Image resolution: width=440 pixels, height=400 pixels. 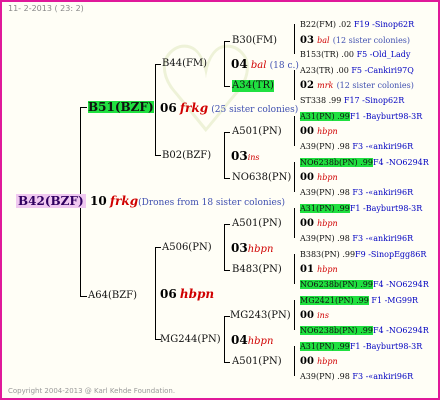 What do you see at coordinates (260, 315) in the screenshot?
I see `gen7-id: MG243(PN)` at bounding box center [260, 315].